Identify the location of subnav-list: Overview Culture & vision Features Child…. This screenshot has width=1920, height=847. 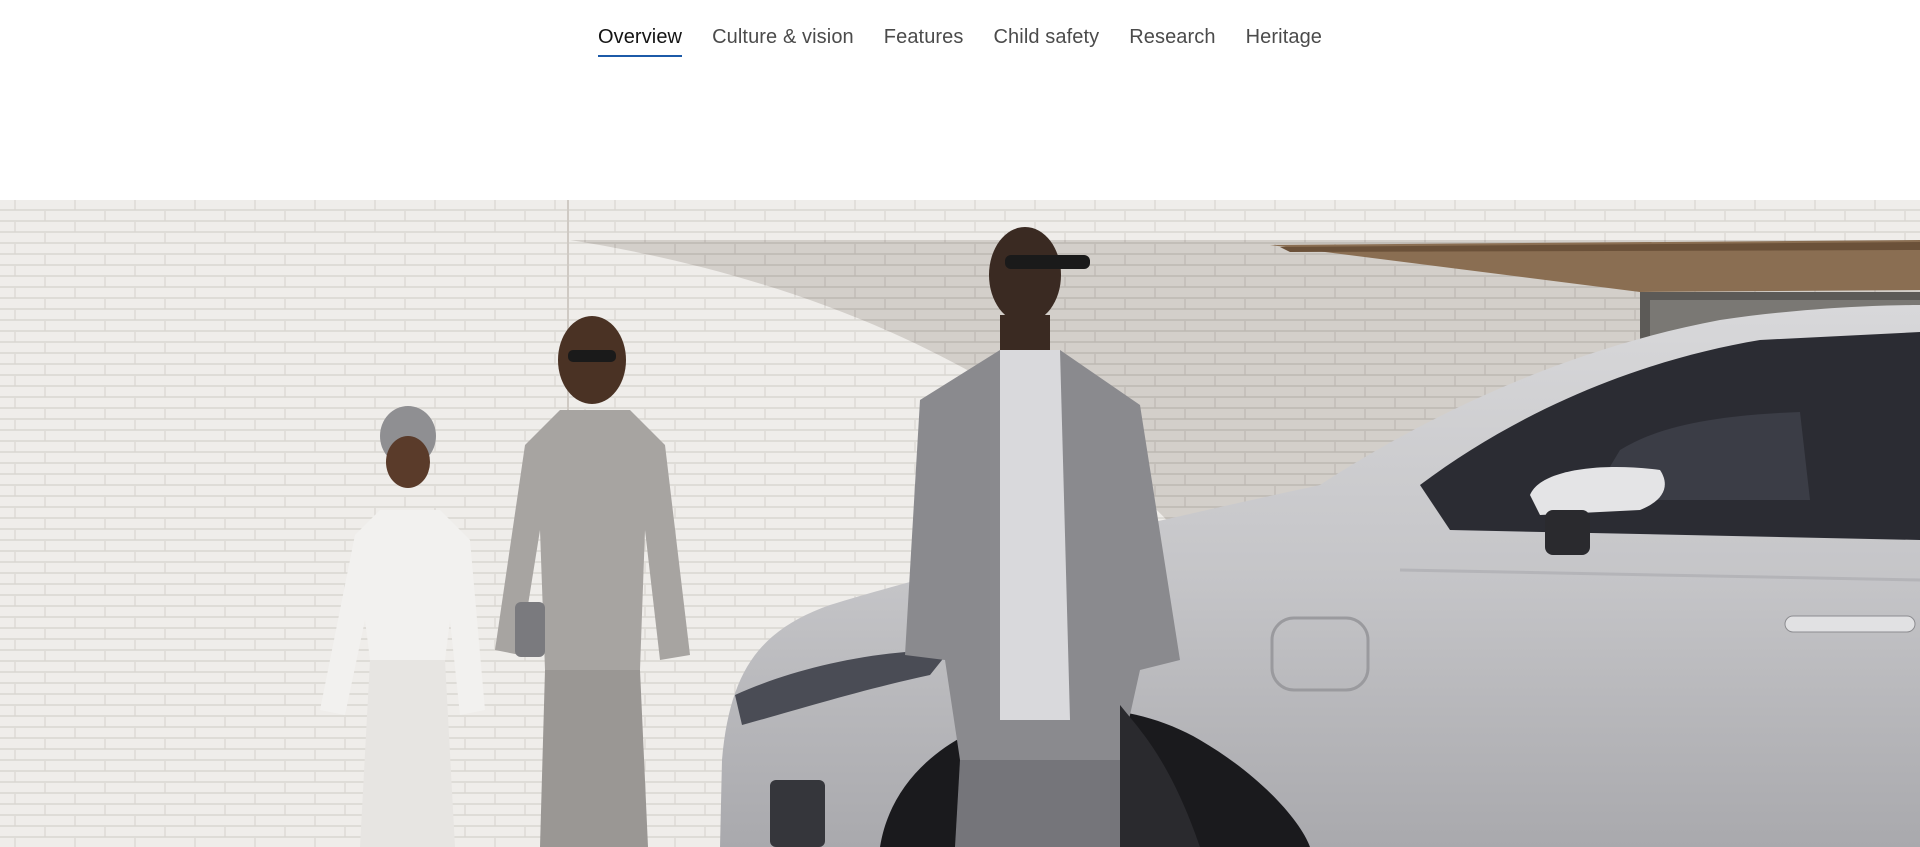
(959, 41).